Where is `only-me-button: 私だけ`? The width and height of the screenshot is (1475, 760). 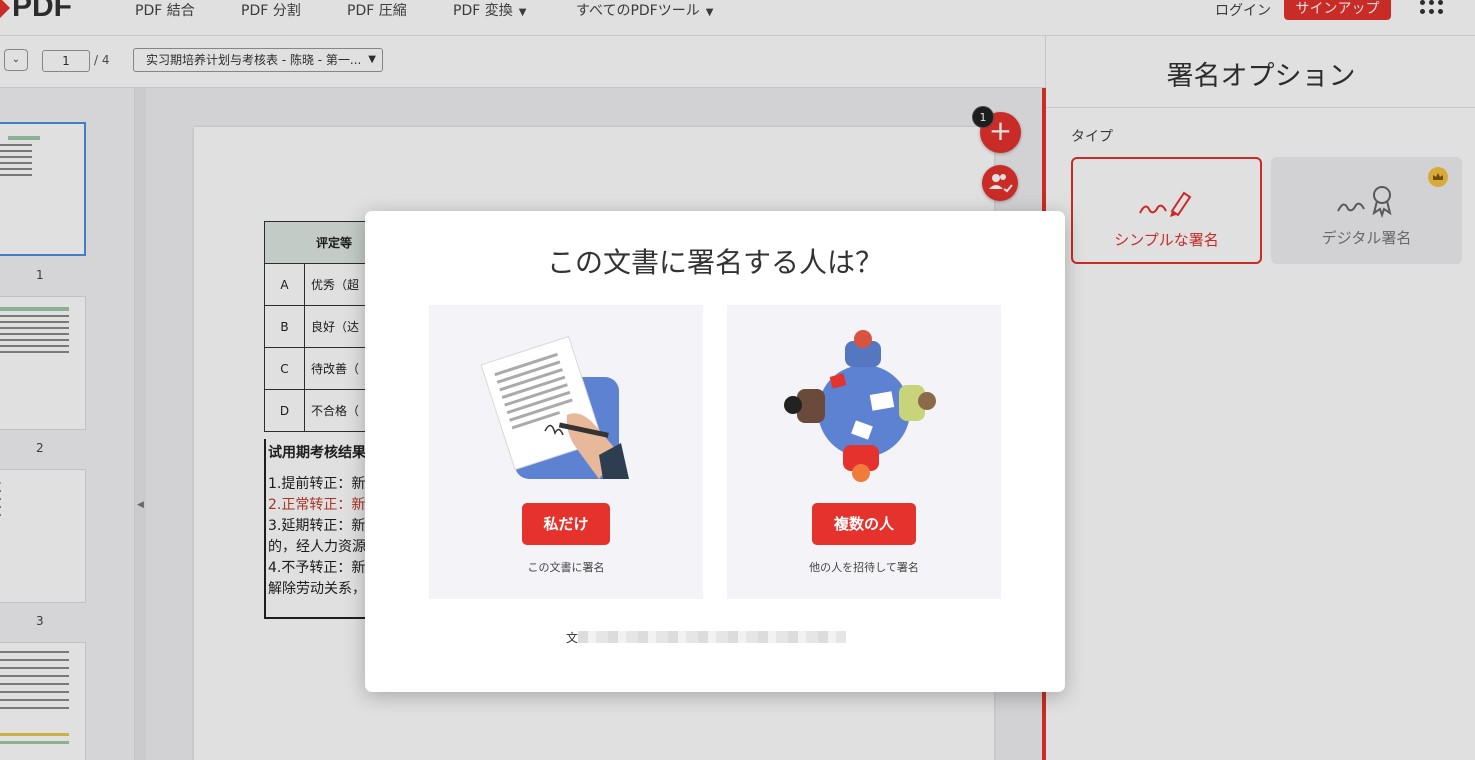
only-me-button: 私だけ is located at coordinates (566, 524).